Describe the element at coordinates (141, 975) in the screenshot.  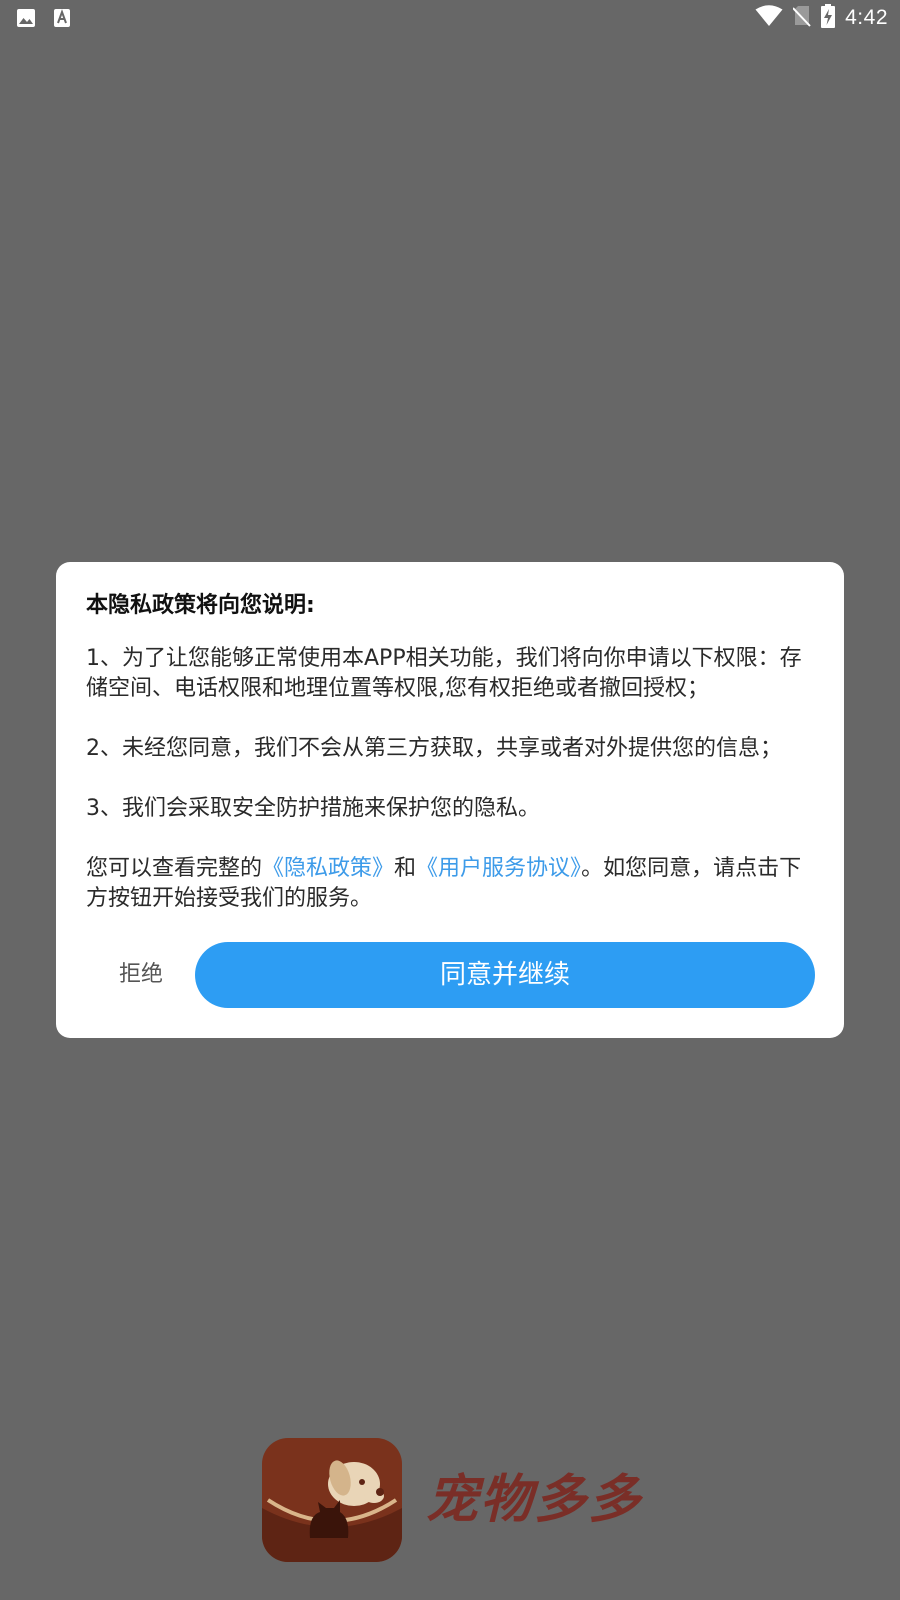
I see `reject-button: 拒绝` at that location.